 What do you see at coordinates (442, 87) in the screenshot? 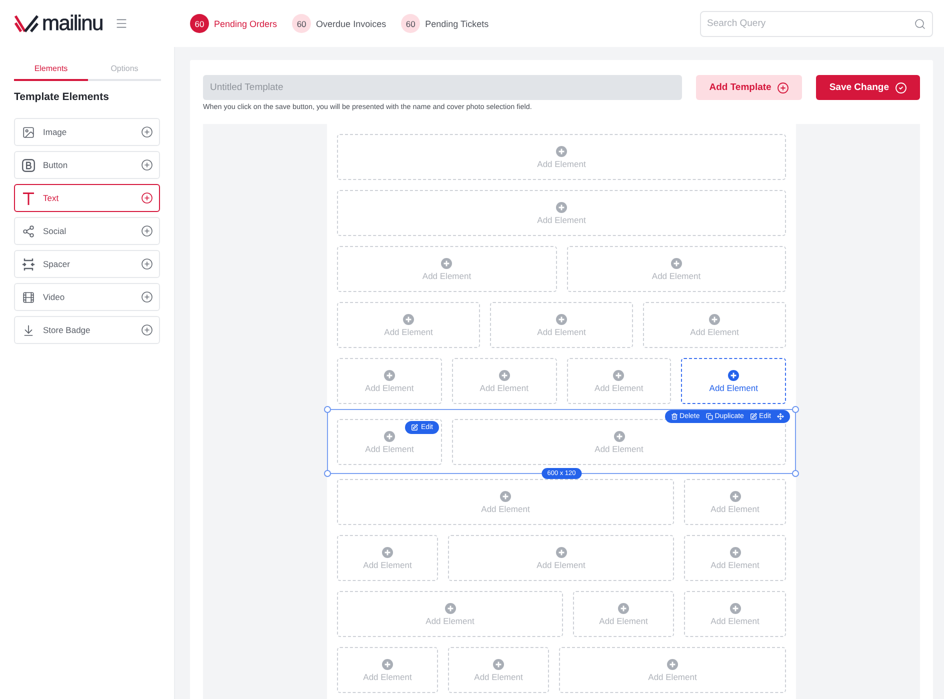
I see `template-name-field: Untitled Template` at bounding box center [442, 87].